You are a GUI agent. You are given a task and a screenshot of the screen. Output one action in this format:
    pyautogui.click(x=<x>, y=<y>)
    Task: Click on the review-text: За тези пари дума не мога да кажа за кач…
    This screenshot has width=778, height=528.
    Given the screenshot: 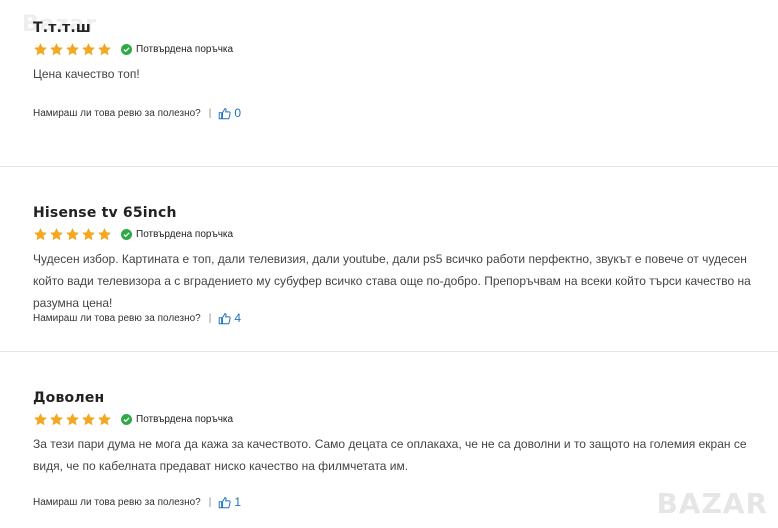 What is the action you would take?
    pyautogui.click(x=390, y=455)
    